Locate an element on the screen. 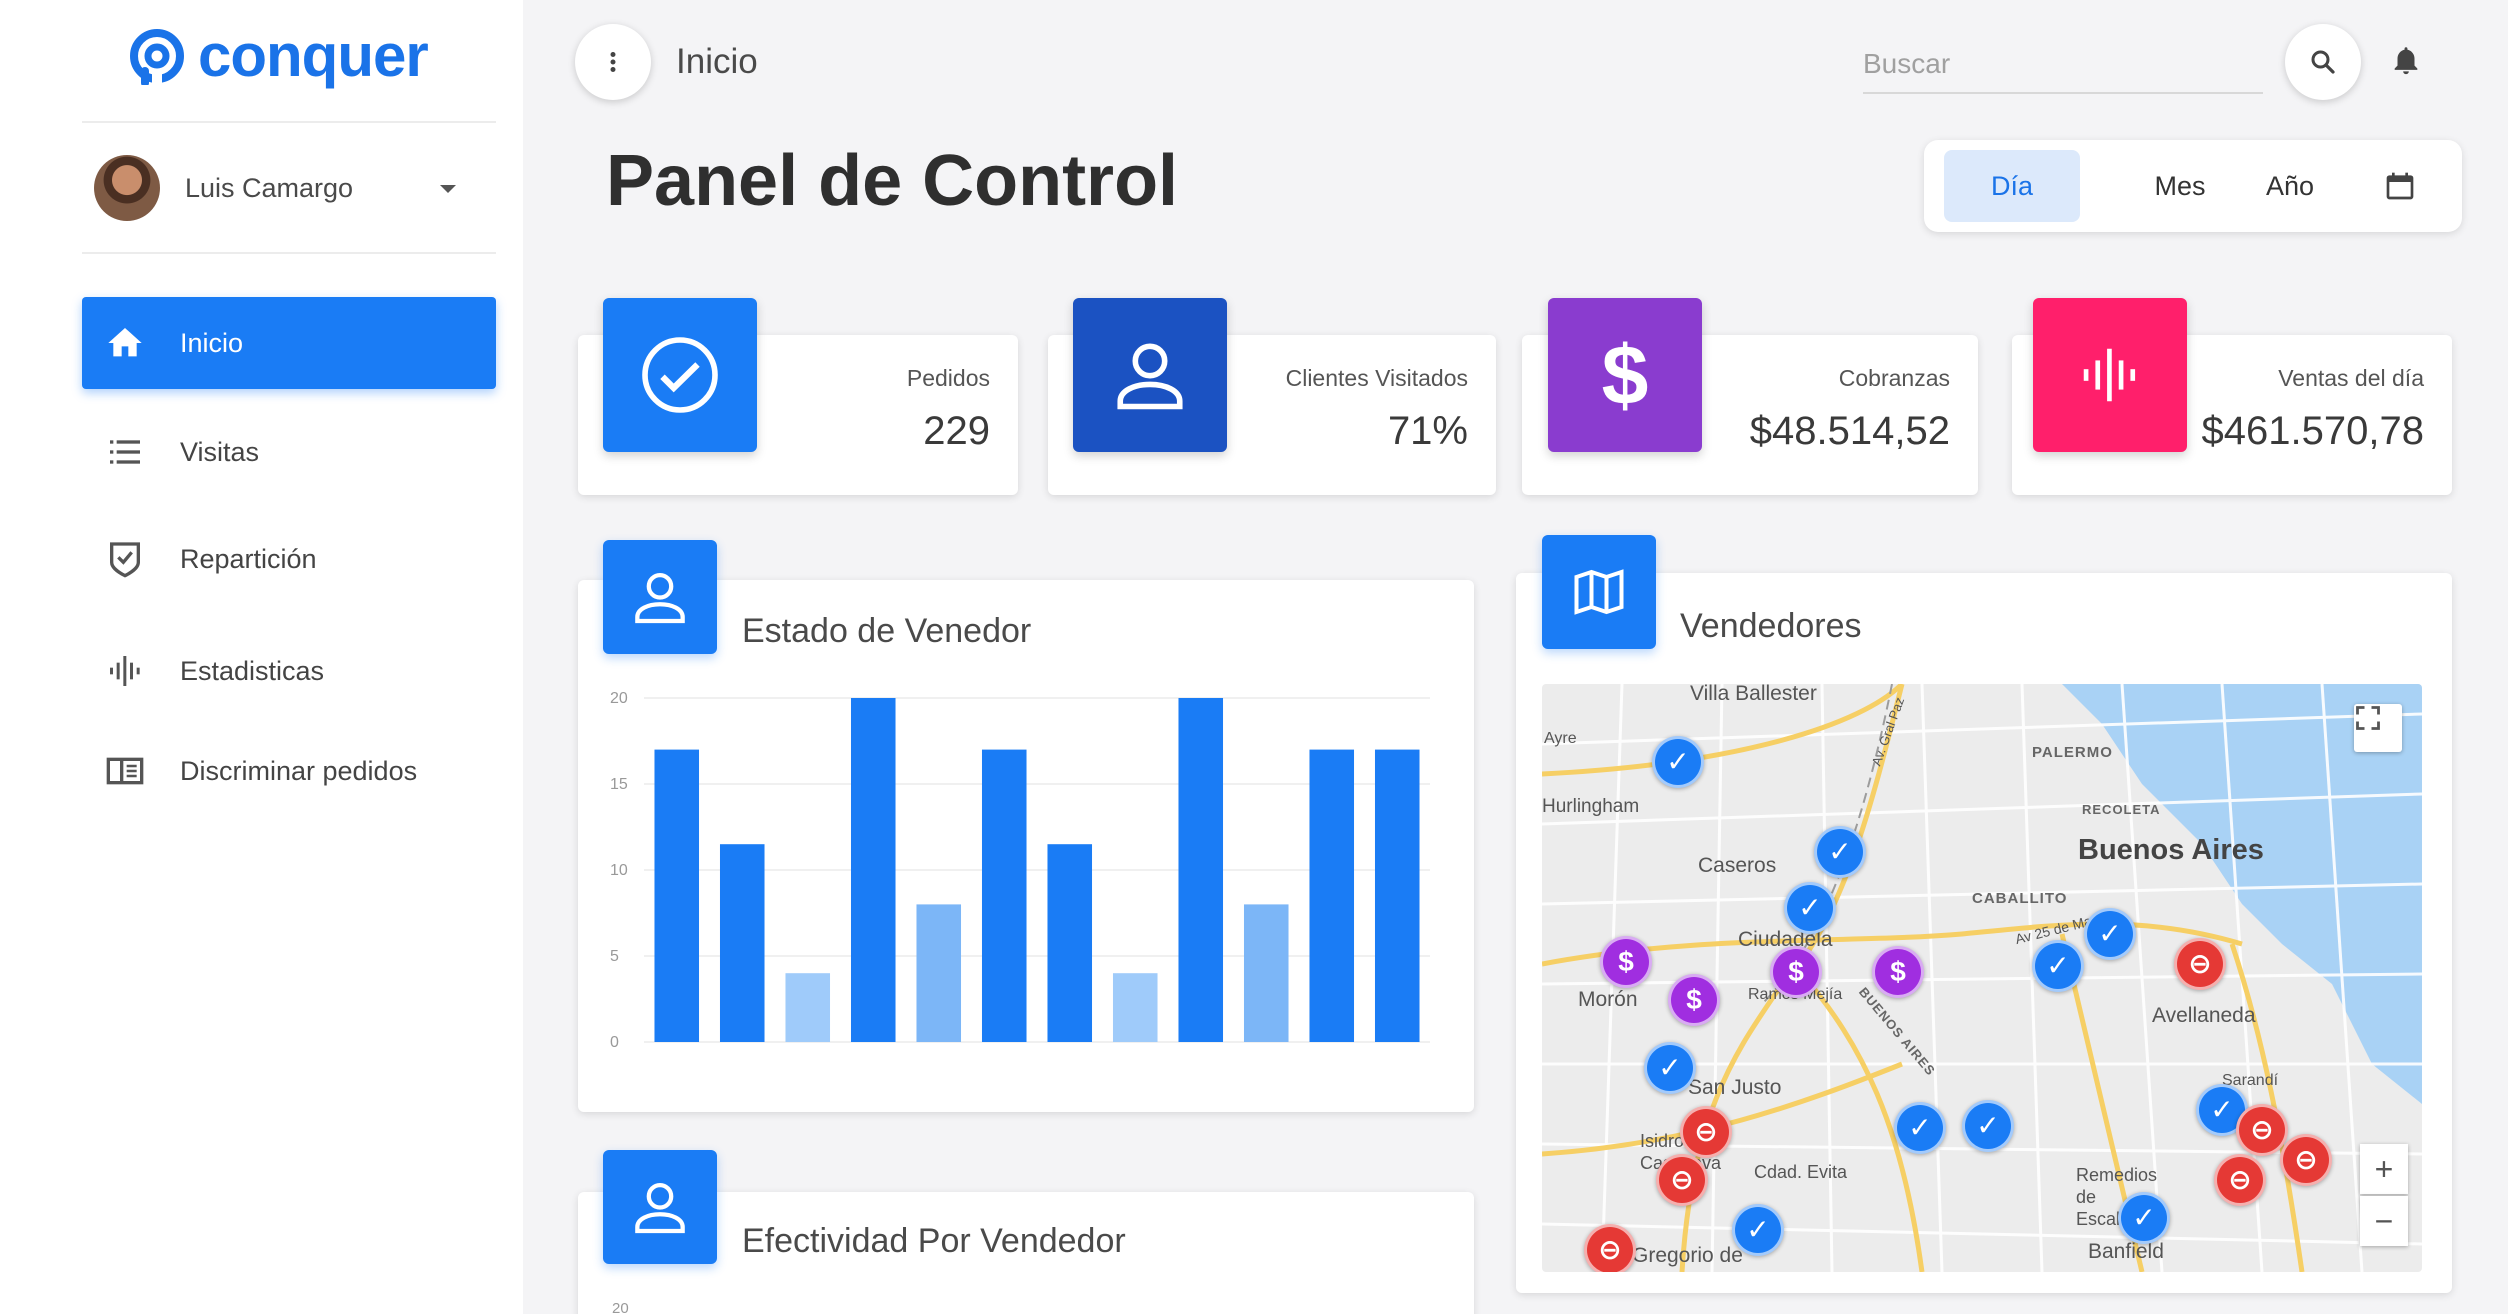 The height and width of the screenshot is (1314, 2508). map-place-label: Hurlingham is located at coordinates (1591, 806).